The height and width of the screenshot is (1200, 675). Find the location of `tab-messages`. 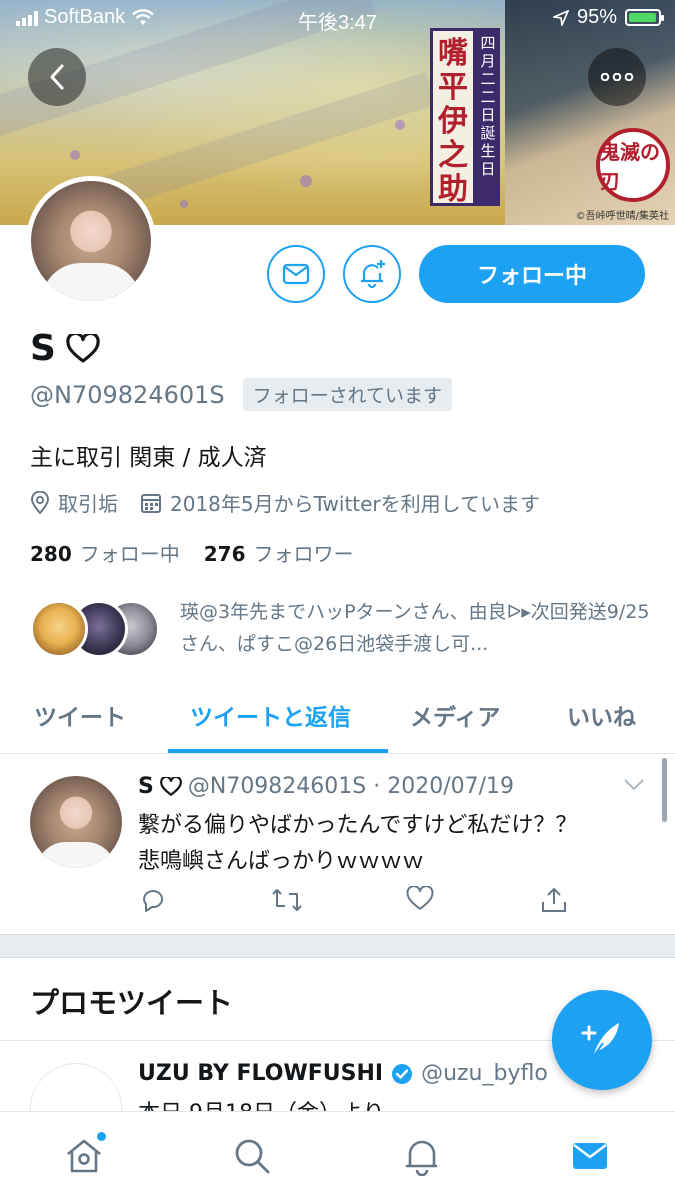

tab-messages is located at coordinates (590, 1158).